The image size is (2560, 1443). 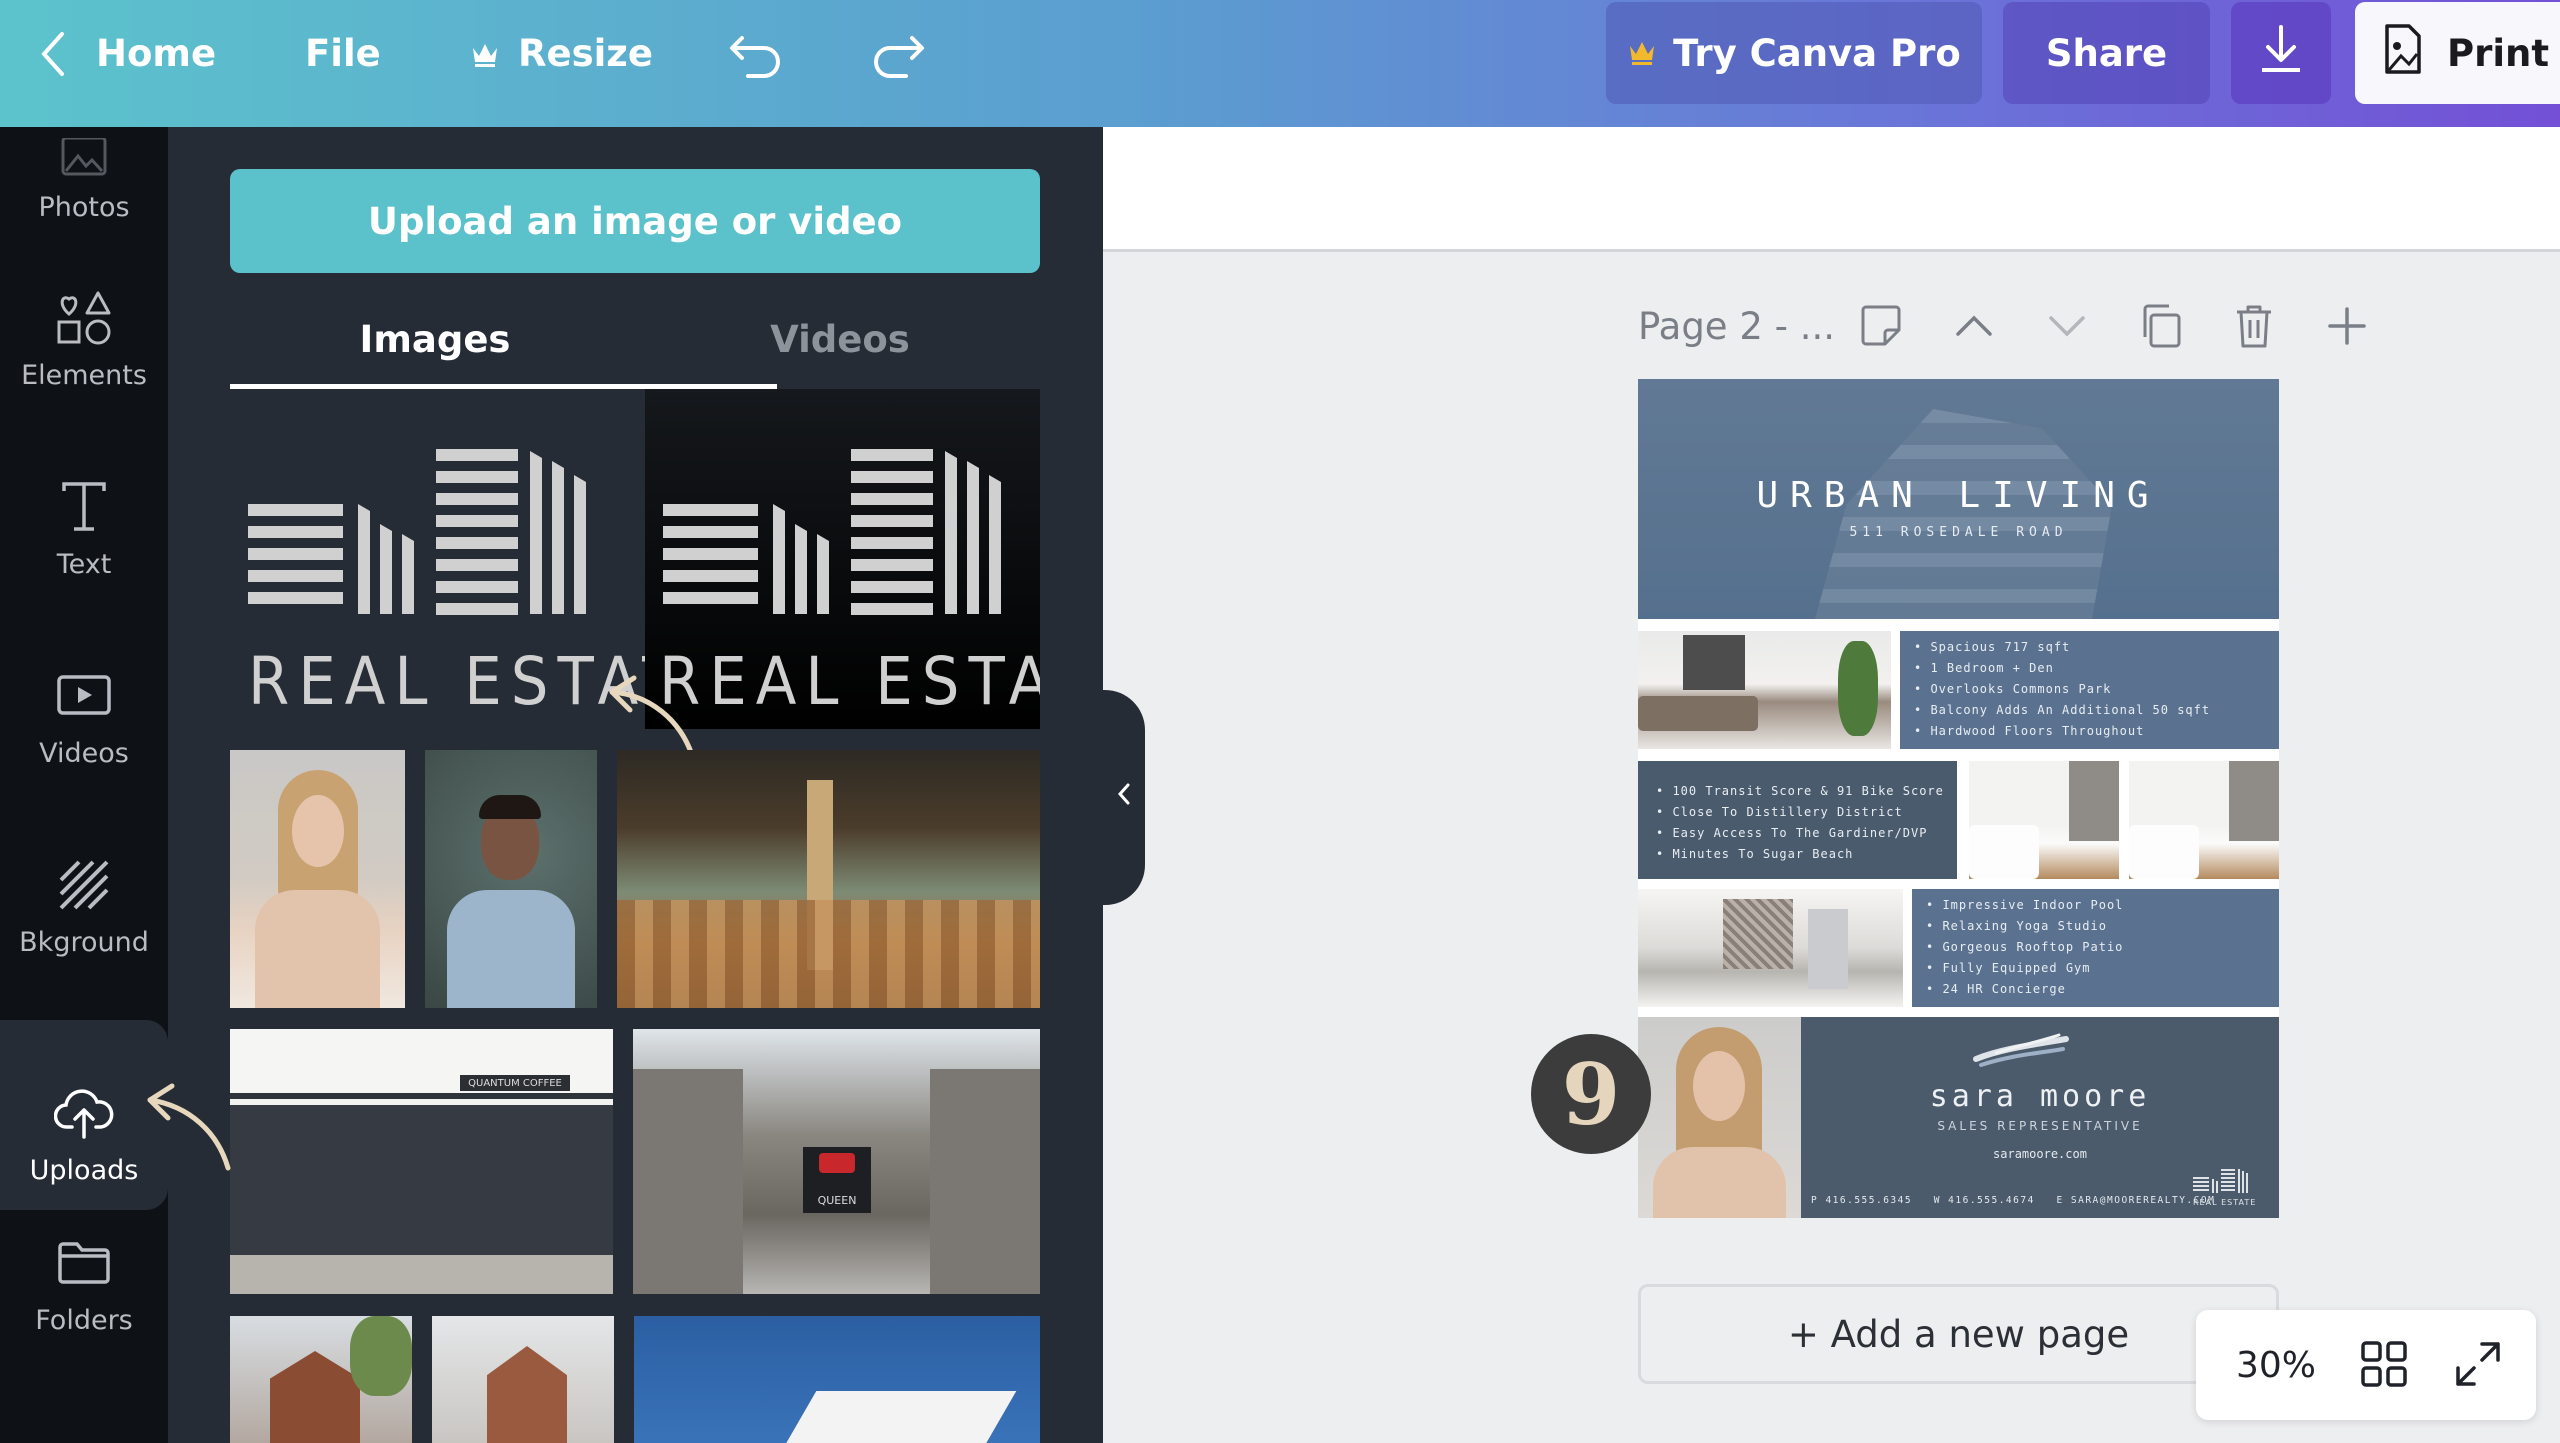 What do you see at coordinates (1755, 854) in the screenshot?
I see `feature-item: • Minutes To Sugar Beach` at bounding box center [1755, 854].